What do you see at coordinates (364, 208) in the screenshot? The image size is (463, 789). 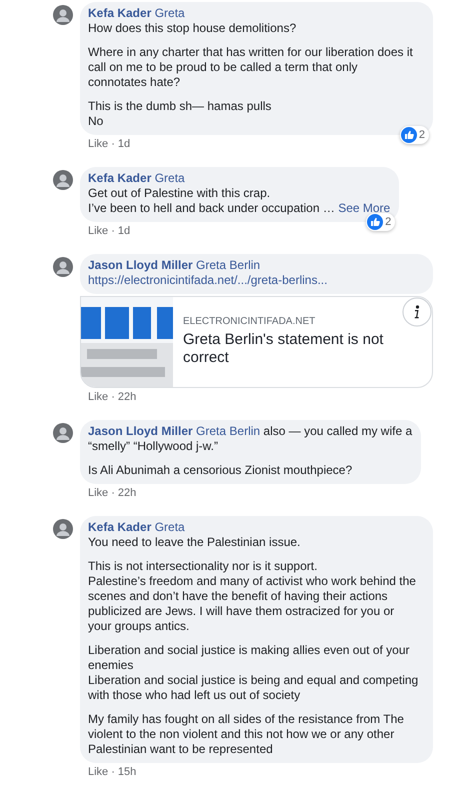 I see `see-more-link: See More` at bounding box center [364, 208].